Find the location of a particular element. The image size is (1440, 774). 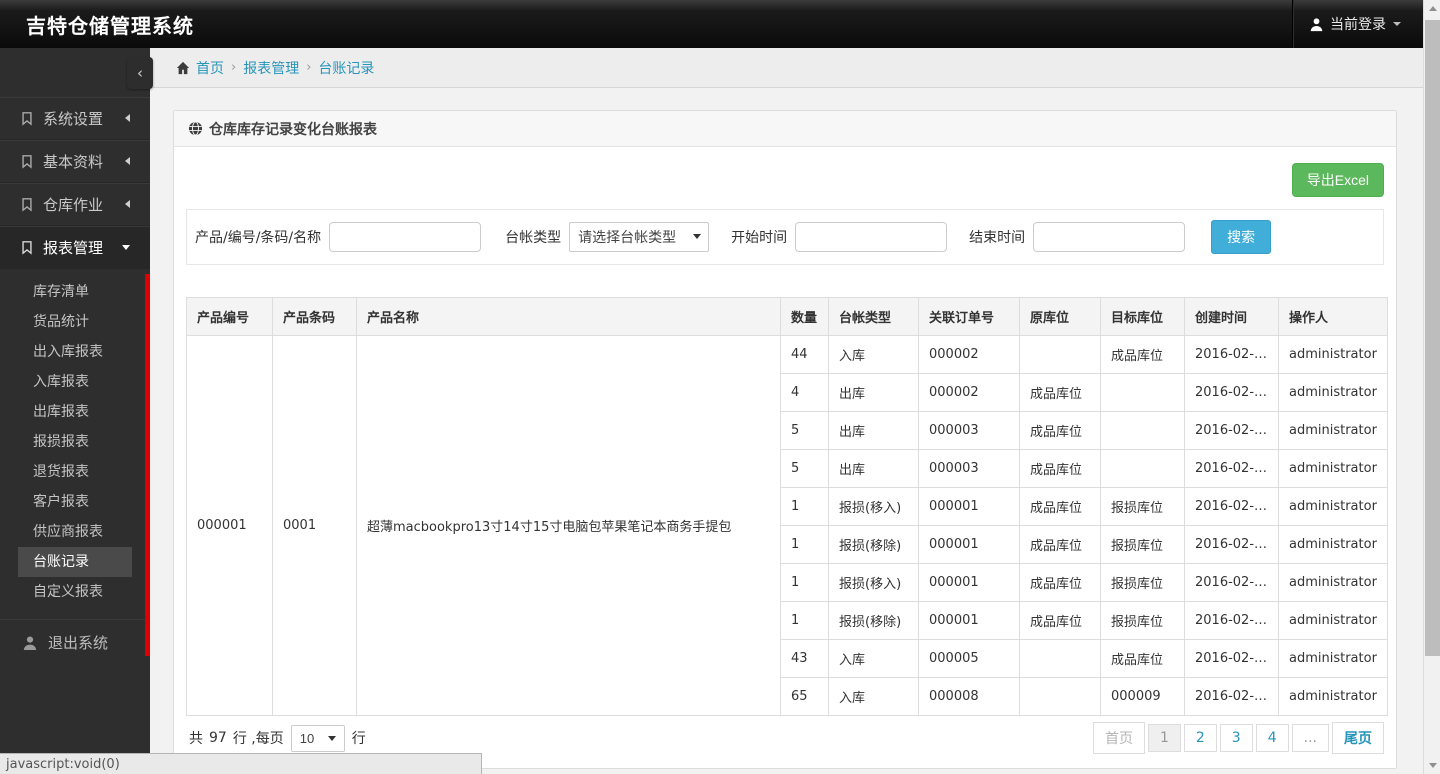

product-code: 000001 is located at coordinates (229, 525).